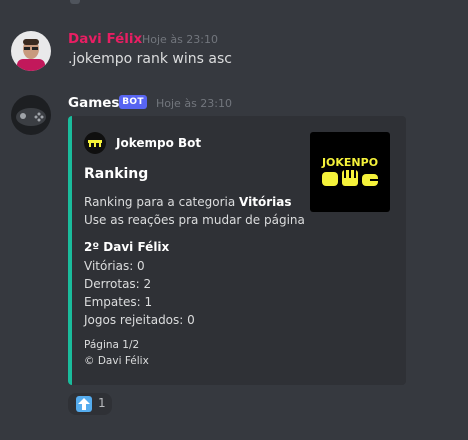 This screenshot has height=440, width=468. Describe the element at coordinates (114, 266) in the screenshot. I see `field-line-wins: Vitórias: 0` at that location.